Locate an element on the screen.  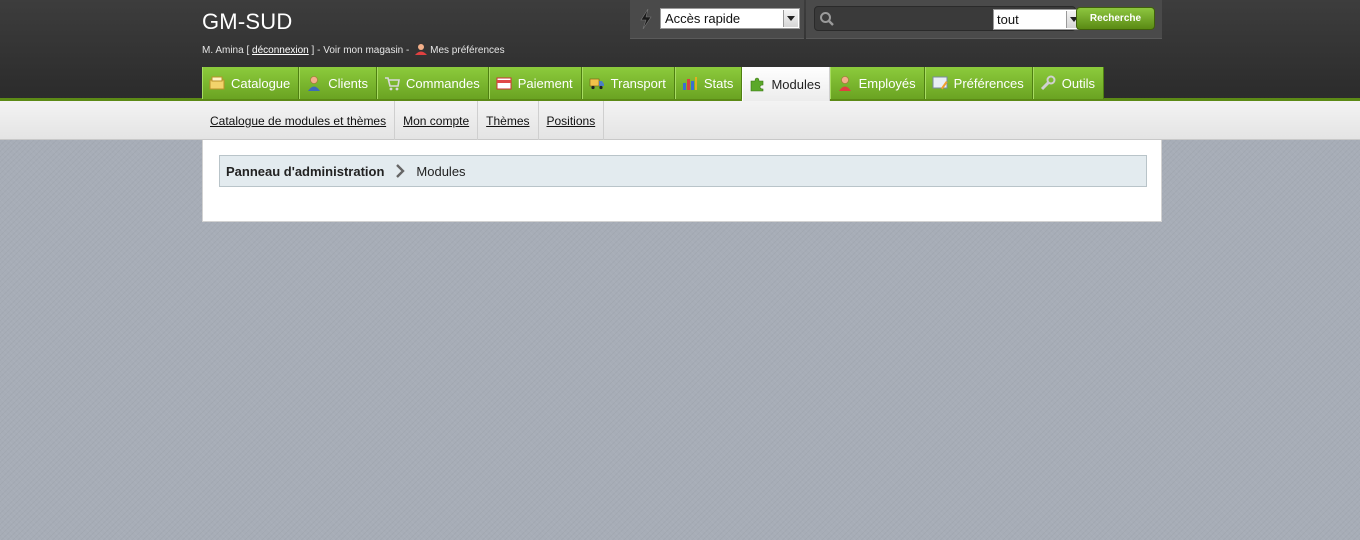
truck-icon is located at coordinates (596, 84).